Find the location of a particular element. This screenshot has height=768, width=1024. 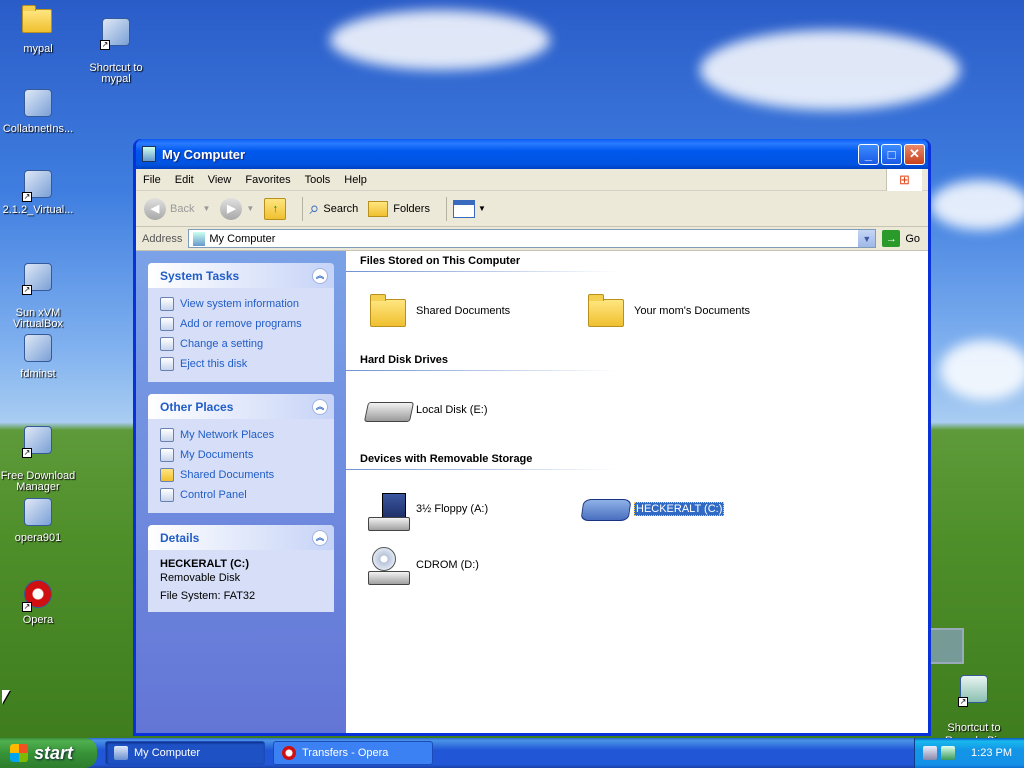

documents-icon is located at coordinates (167, 455).